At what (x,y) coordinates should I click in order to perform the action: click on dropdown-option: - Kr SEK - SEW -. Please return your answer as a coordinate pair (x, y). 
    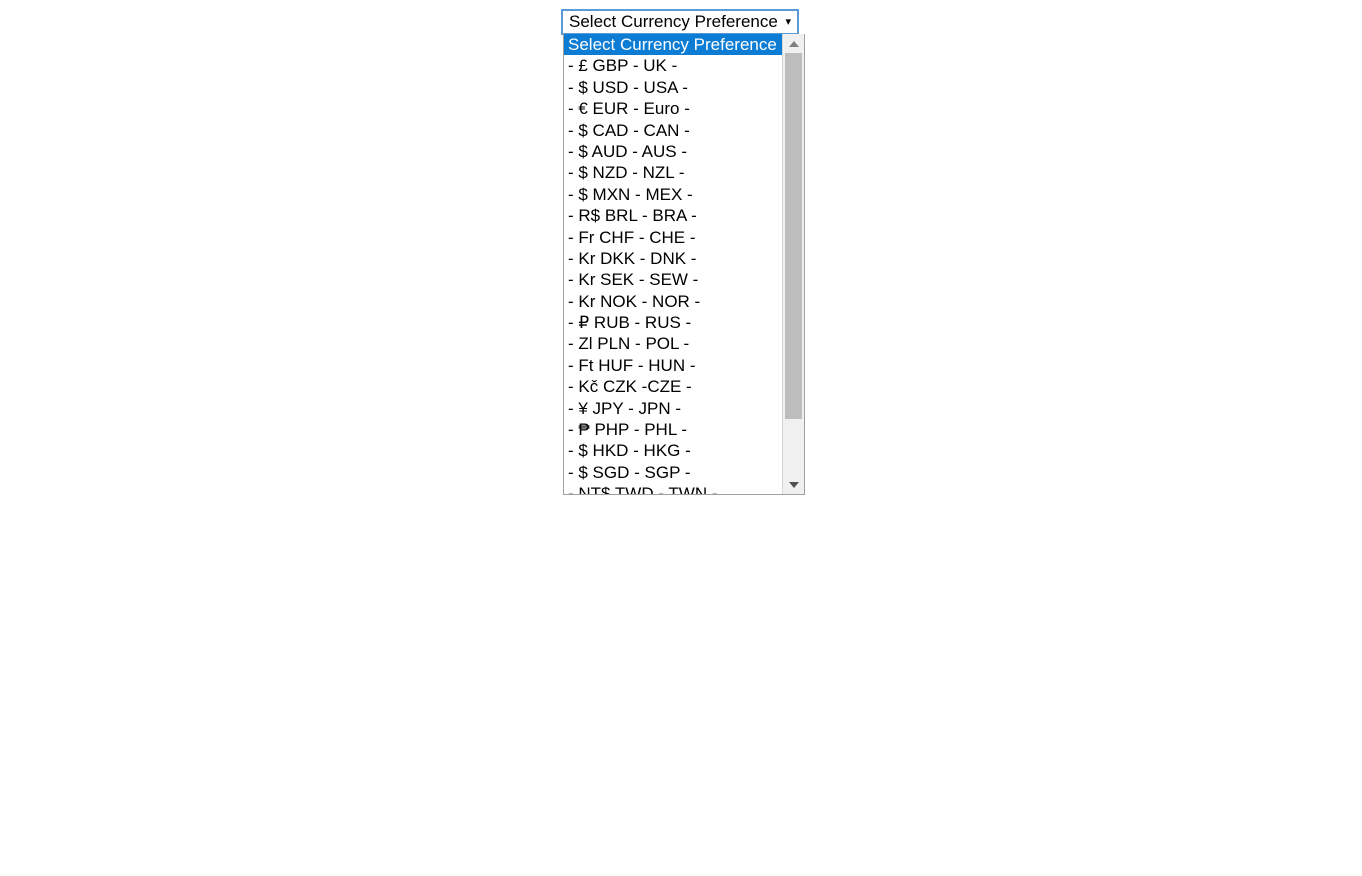
    Looking at the image, I should click on (673, 279).